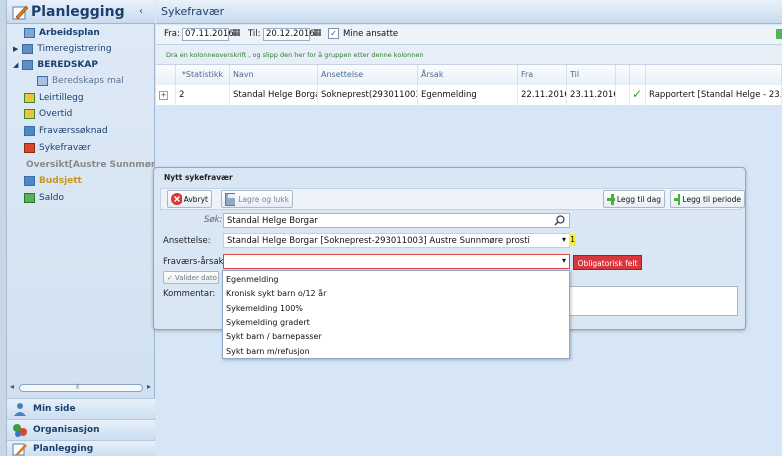  I want to click on scroll-right-icon: ▸, so click(149, 386).